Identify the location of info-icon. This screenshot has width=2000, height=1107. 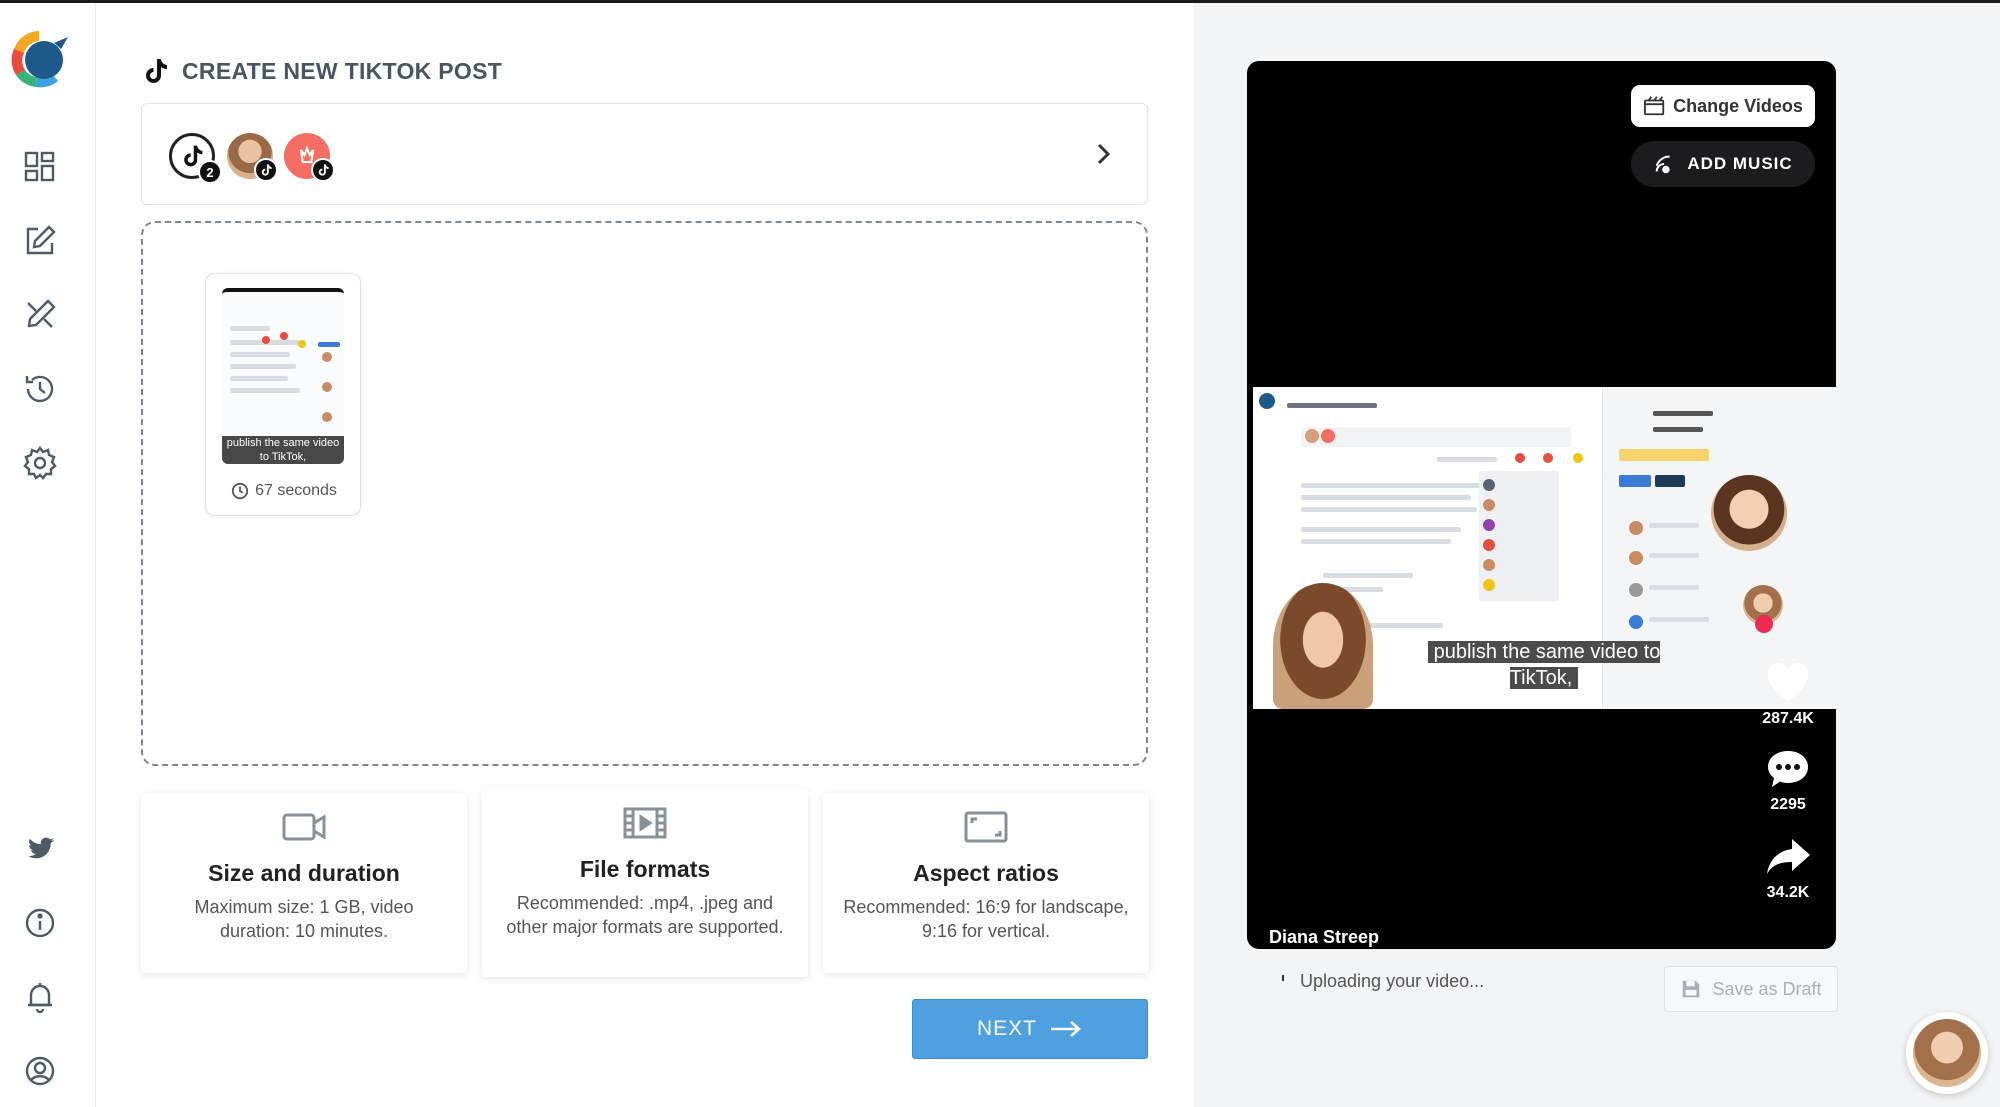
(40, 923).